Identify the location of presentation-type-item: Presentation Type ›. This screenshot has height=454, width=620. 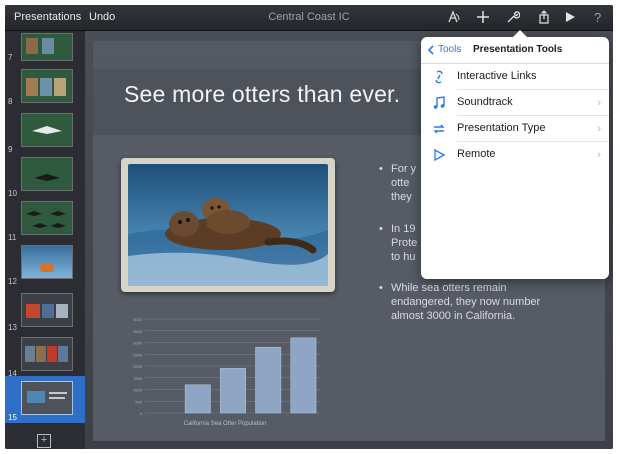
(515, 129).